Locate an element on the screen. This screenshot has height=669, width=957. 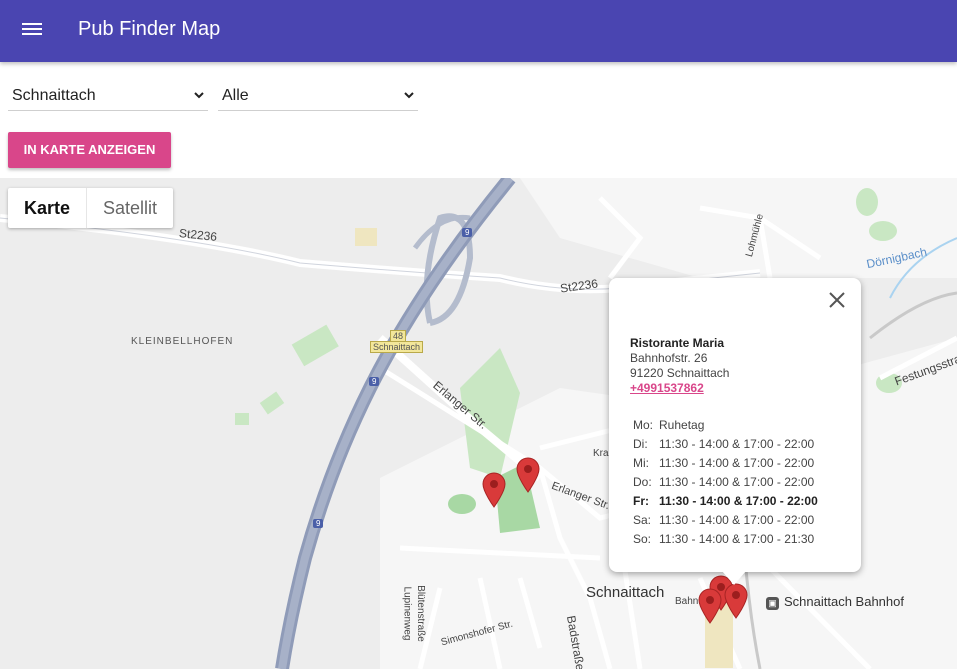
road-label-bluetenstrasse: Blütenstraße is located at coordinates (420, 613).